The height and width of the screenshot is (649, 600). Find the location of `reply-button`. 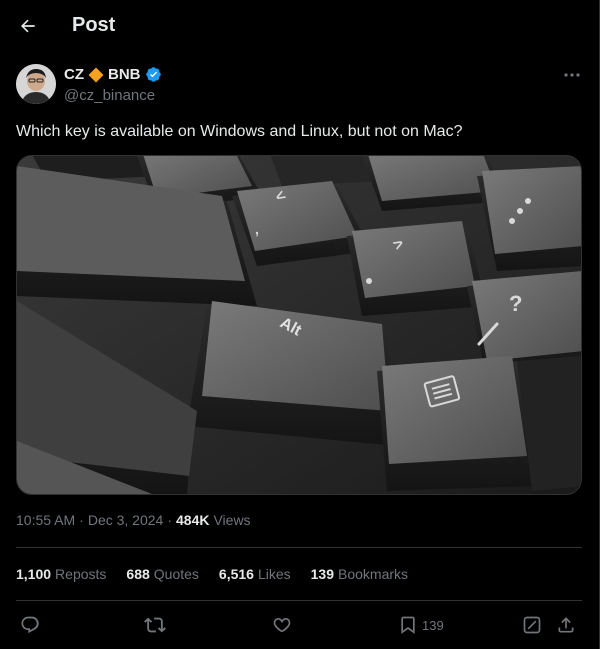

reply-button is located at coordinates (30, 625).